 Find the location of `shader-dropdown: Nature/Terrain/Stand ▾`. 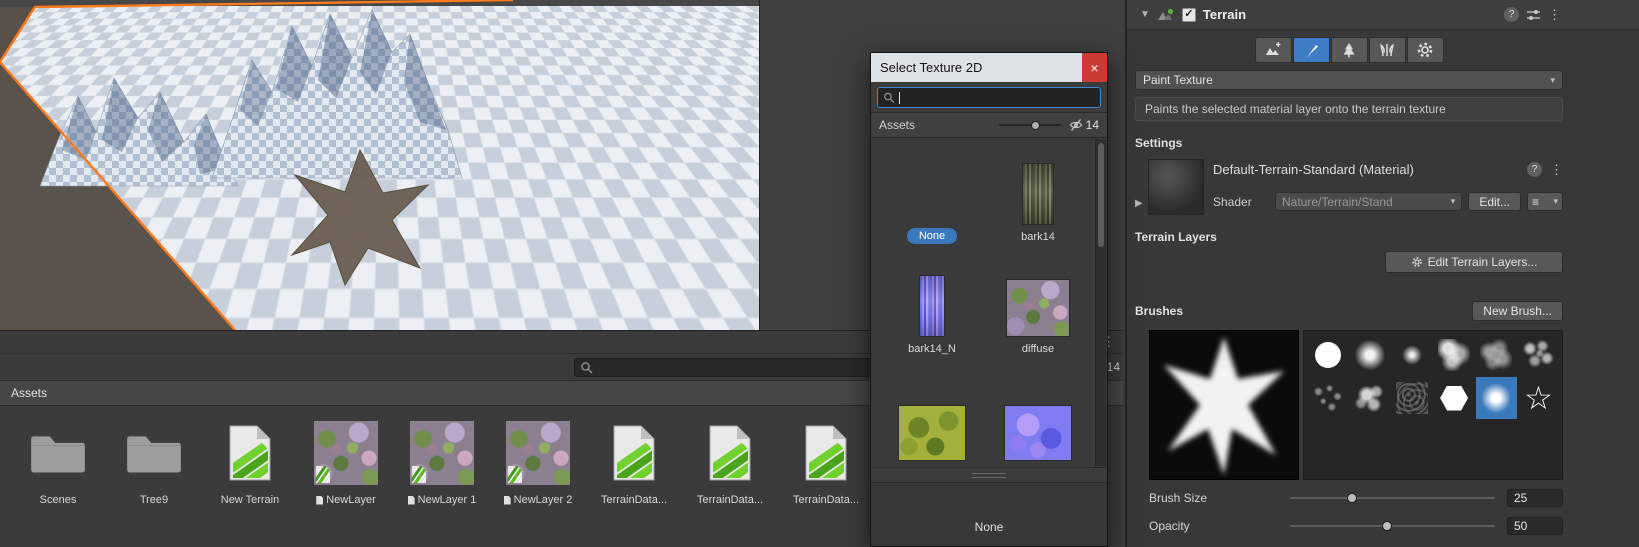

shader-dropdown: Nature/Terrain/Stand ▾ is located at coordinates (1369, 201).